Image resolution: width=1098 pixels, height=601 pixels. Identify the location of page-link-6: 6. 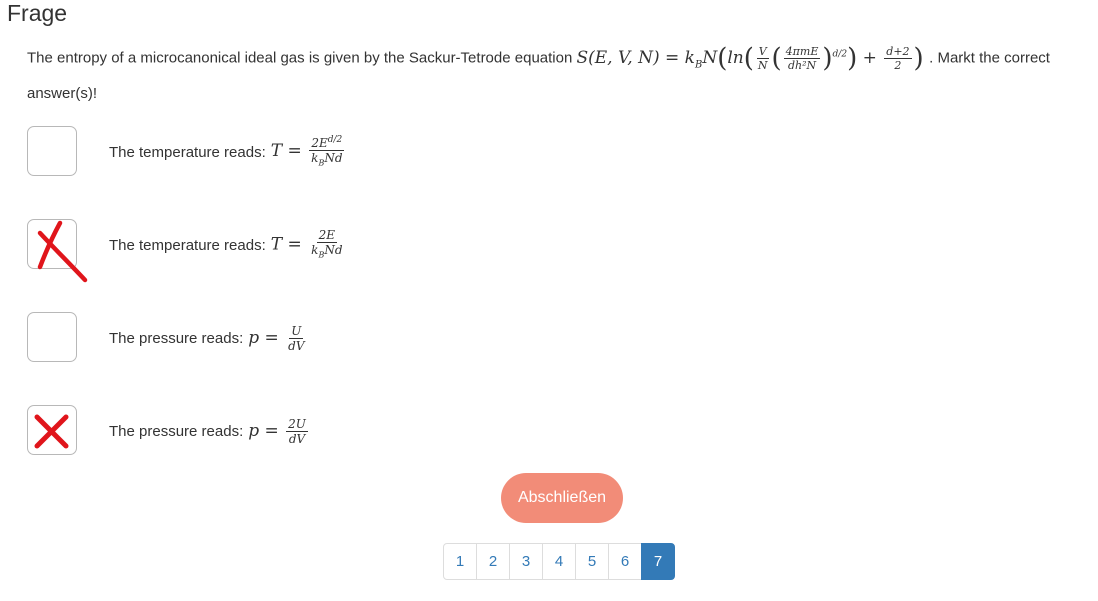
(625, 561).